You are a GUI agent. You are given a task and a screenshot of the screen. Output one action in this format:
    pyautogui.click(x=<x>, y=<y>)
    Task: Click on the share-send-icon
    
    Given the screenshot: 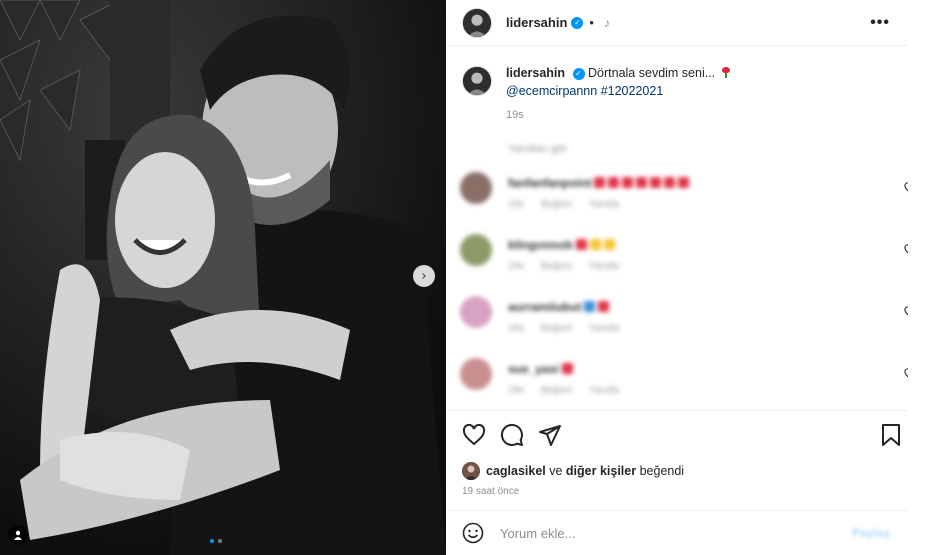 What is the action you would take?
    pyautogui.click(x=550, y=435)
    